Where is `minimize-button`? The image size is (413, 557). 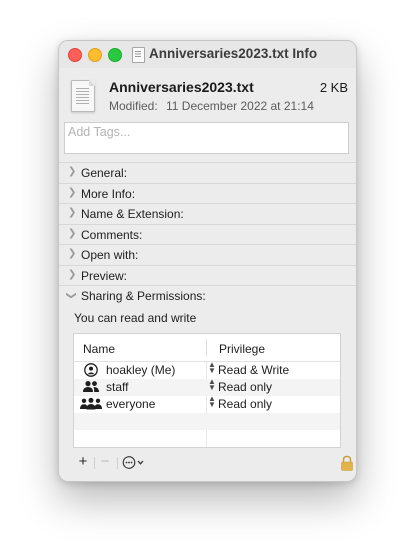
minimize-button is located at coordinates (95, 55).